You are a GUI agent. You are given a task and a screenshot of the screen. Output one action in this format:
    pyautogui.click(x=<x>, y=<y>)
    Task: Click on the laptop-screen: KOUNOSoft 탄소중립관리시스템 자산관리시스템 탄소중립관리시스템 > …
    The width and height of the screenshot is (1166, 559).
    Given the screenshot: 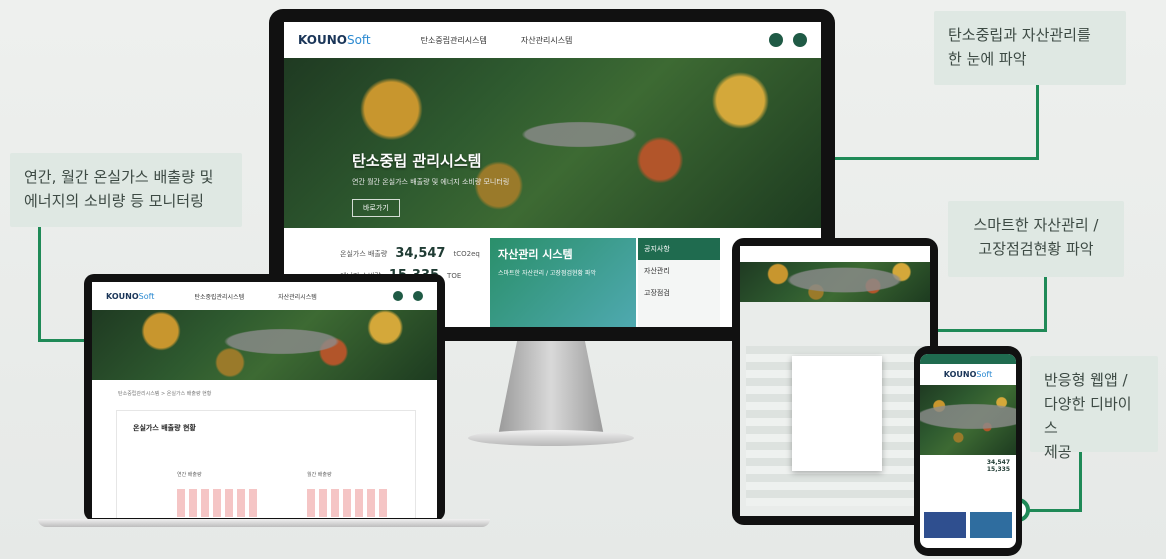 What is the action you would take?
    pyautogui.click(x=264, y=400)
    